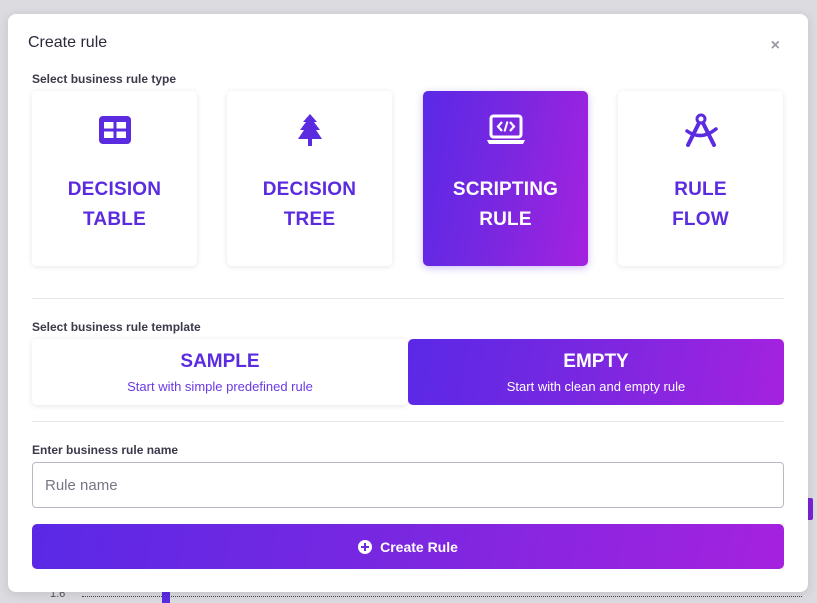 The width and height of the screenshot is (817, 603). Describe the element at coordinates (68, 42) in the screenshot. I see `modal-title: Create rule` at that location.